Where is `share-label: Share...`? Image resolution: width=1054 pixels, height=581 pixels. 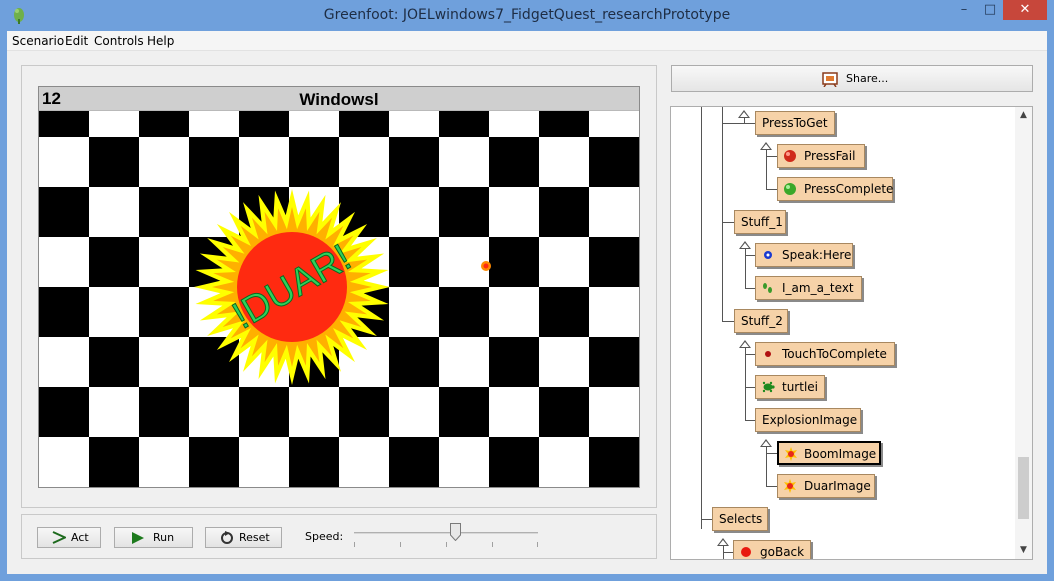 share-label: Share... is located at coordinates (867, 78).